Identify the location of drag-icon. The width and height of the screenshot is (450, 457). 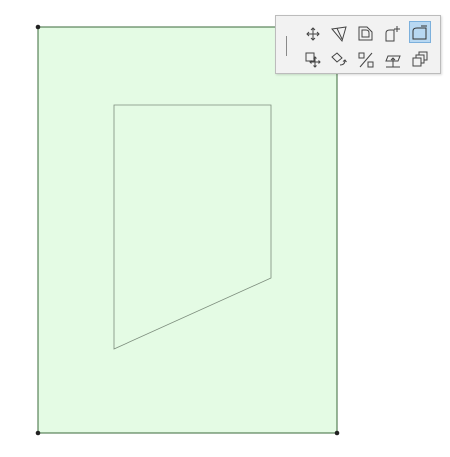
(313, 60).